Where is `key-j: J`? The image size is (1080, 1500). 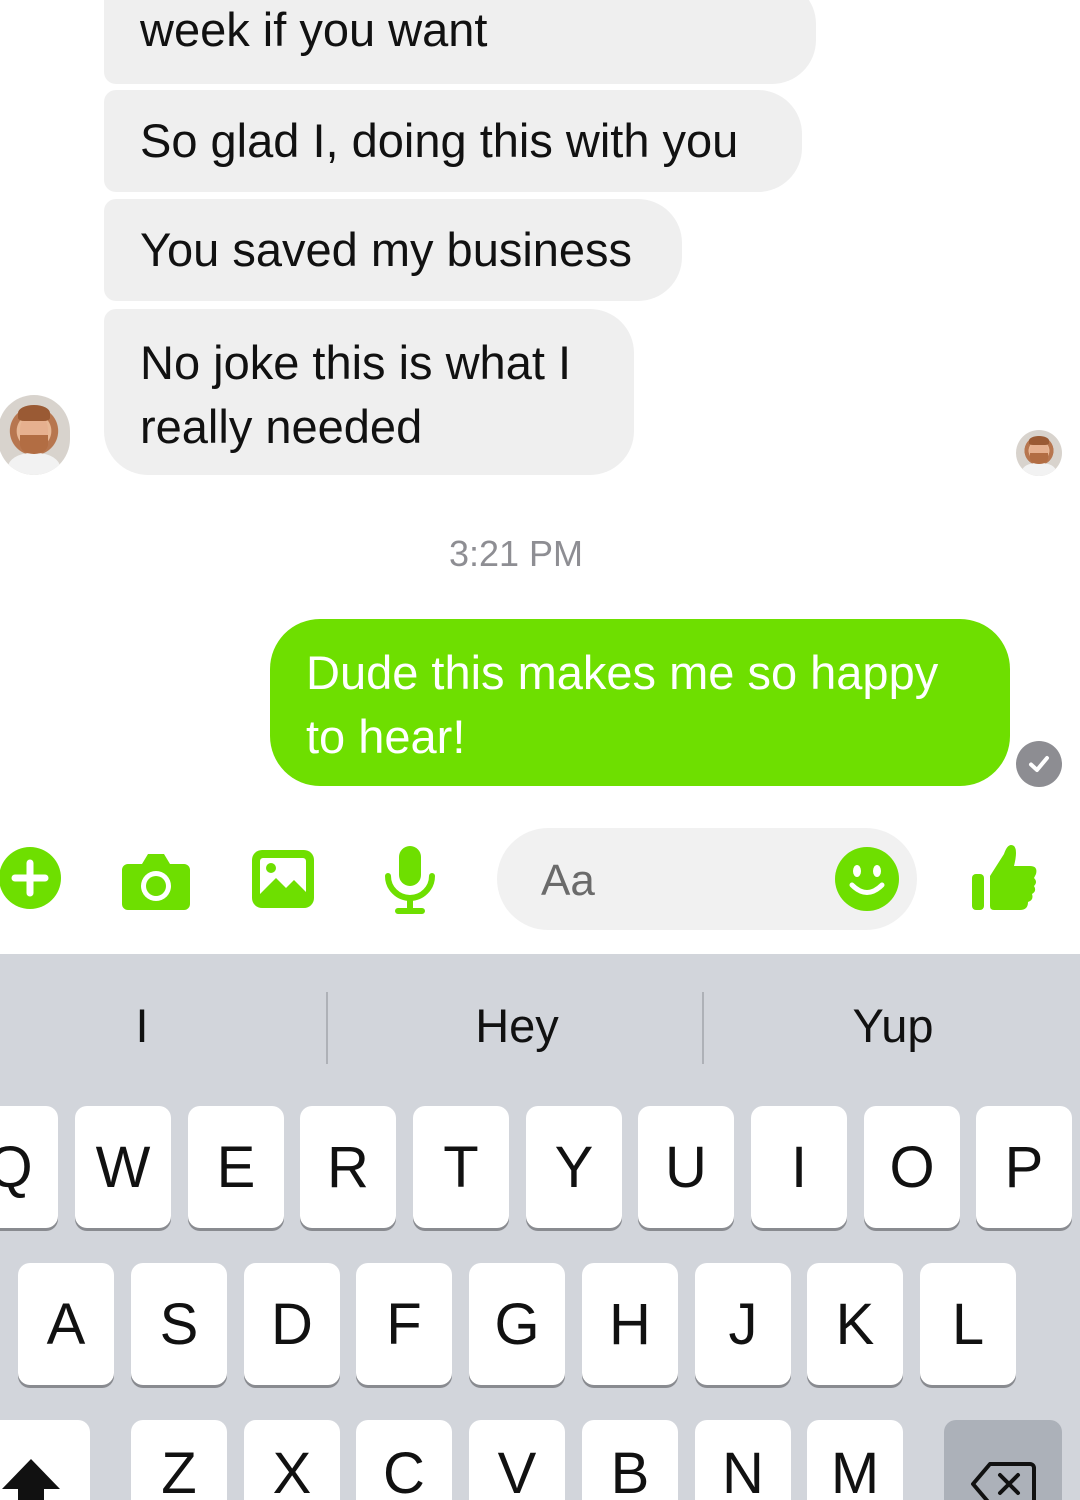
key-j: J is located at coordinates (743, 1324).